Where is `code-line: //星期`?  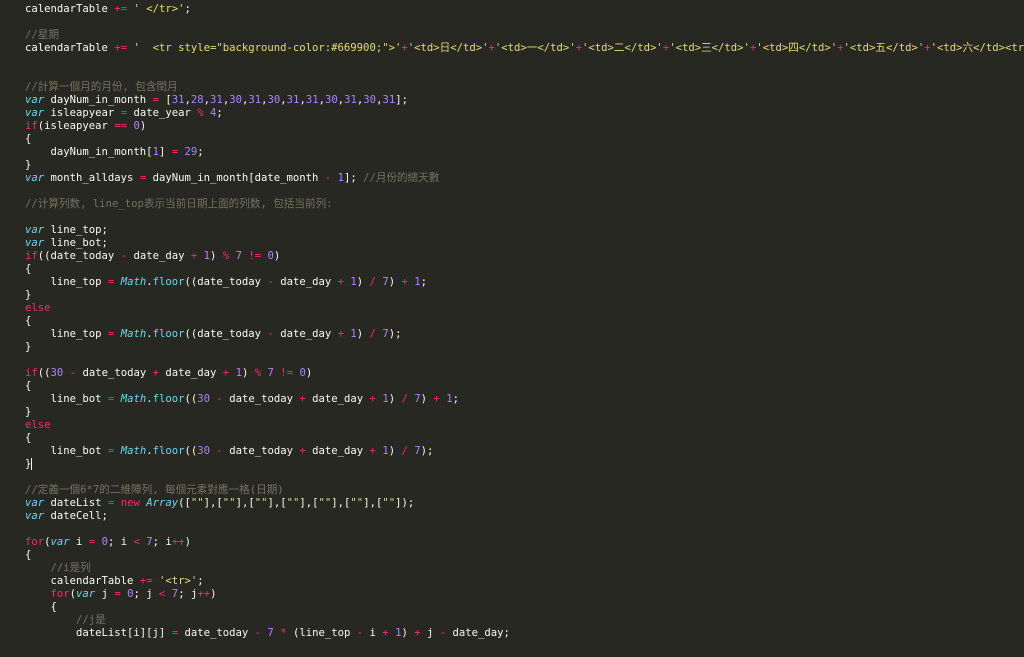
code-line: //星期 is located at coordinates (524, 35).